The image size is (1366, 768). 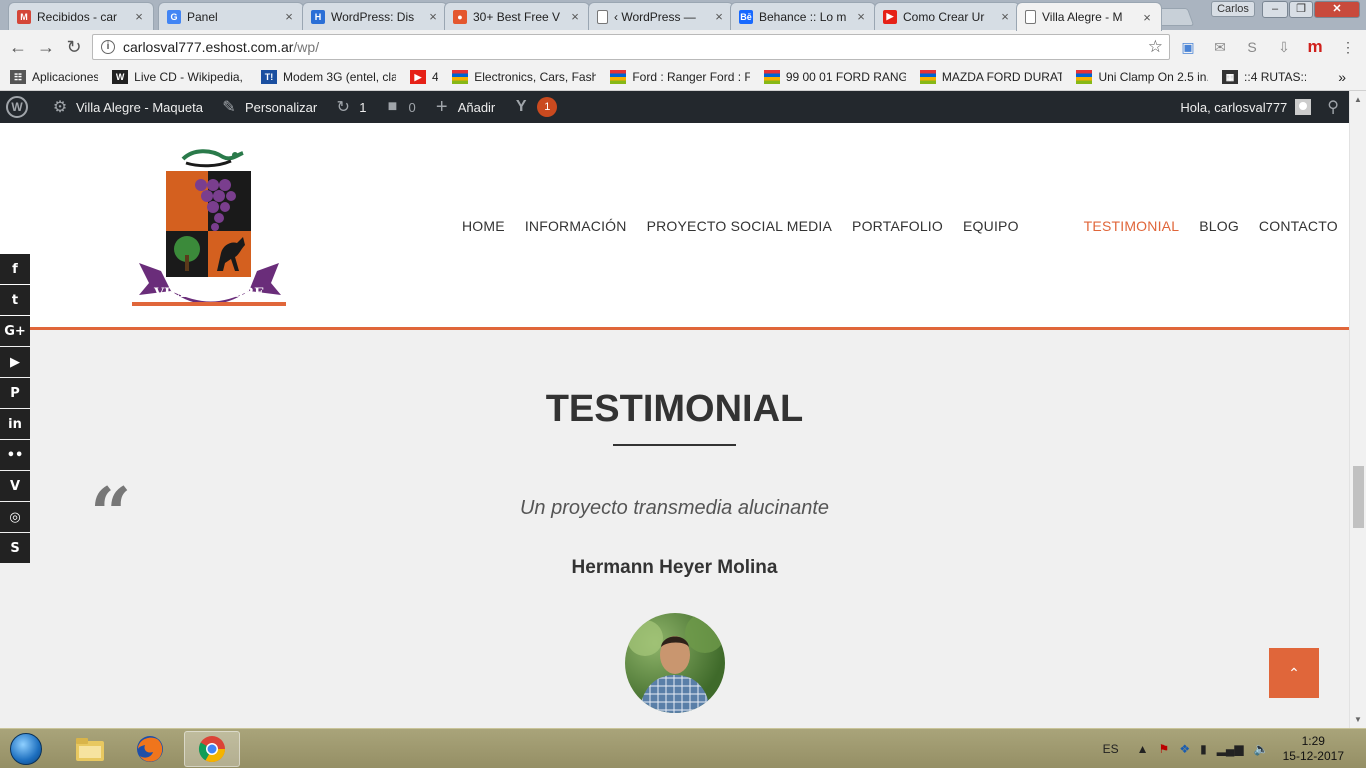 What do you see at coordinates (212, 749) in the screenshot?
I see `taskbar-chrome` at bounding box center [212, 749].